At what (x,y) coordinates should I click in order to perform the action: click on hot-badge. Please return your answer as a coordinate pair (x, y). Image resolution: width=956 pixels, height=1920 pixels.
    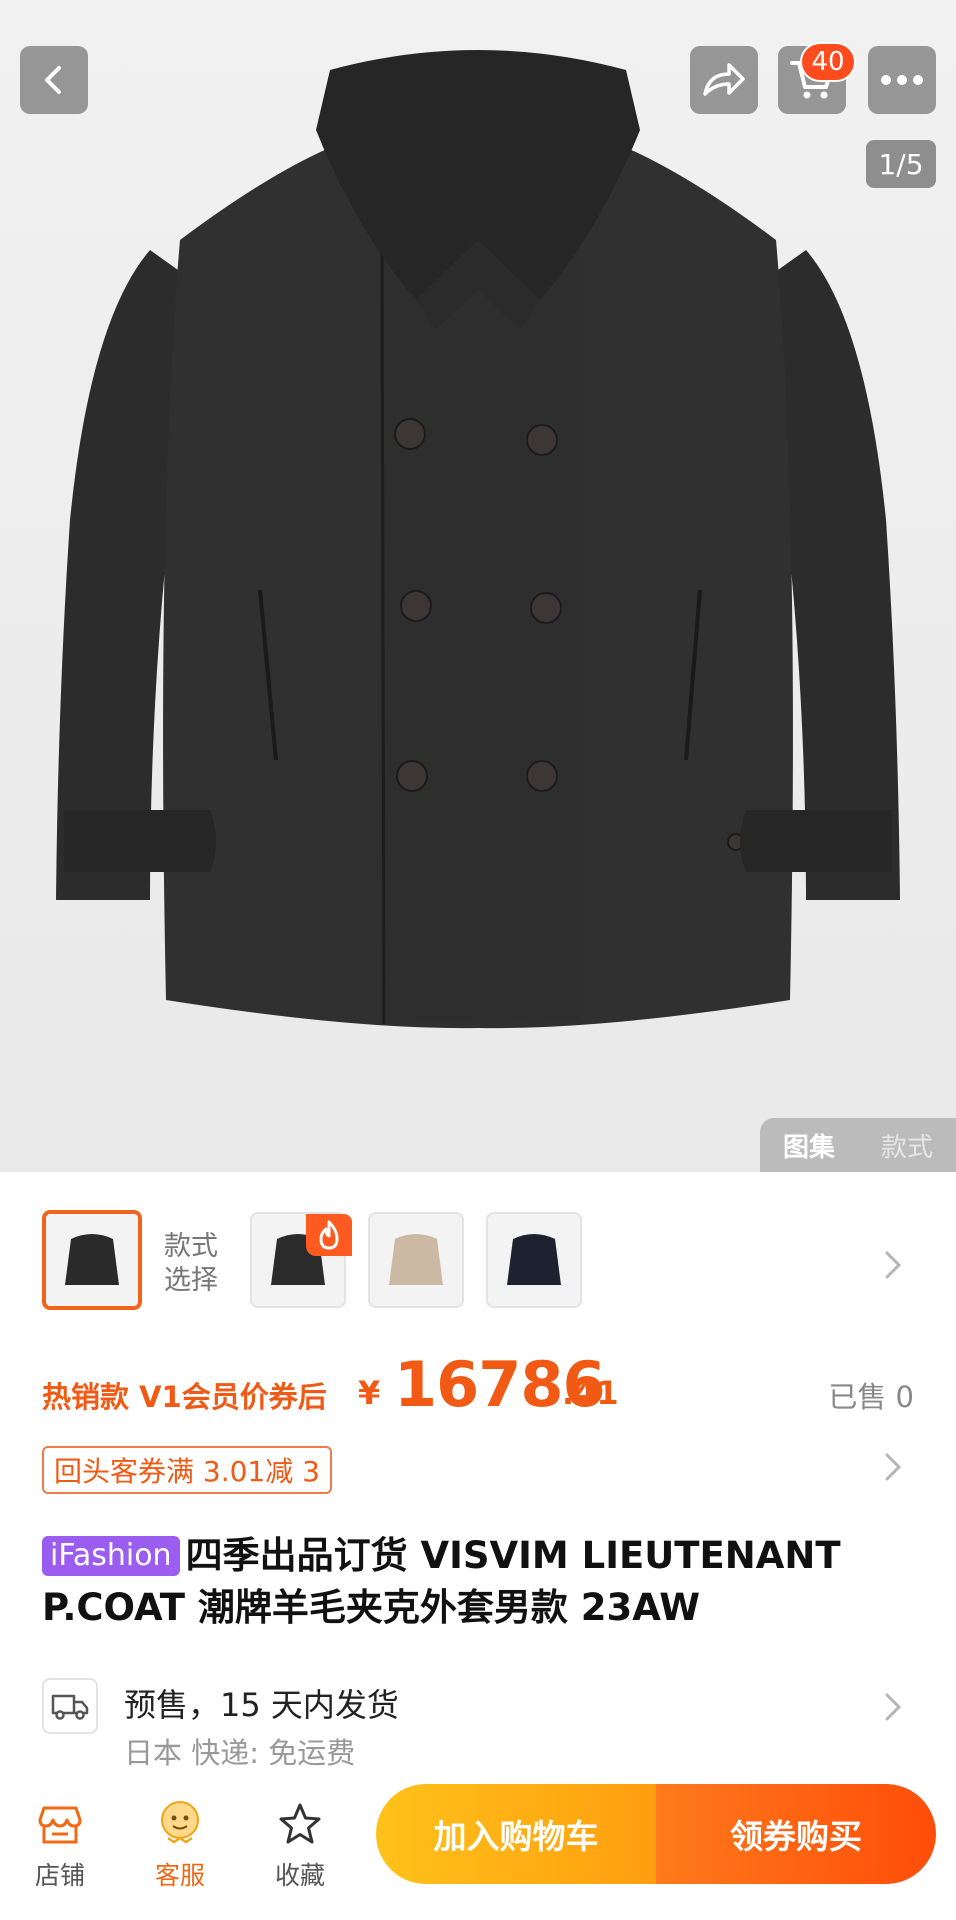
    Looking at the image, I should click on (329, 1235).